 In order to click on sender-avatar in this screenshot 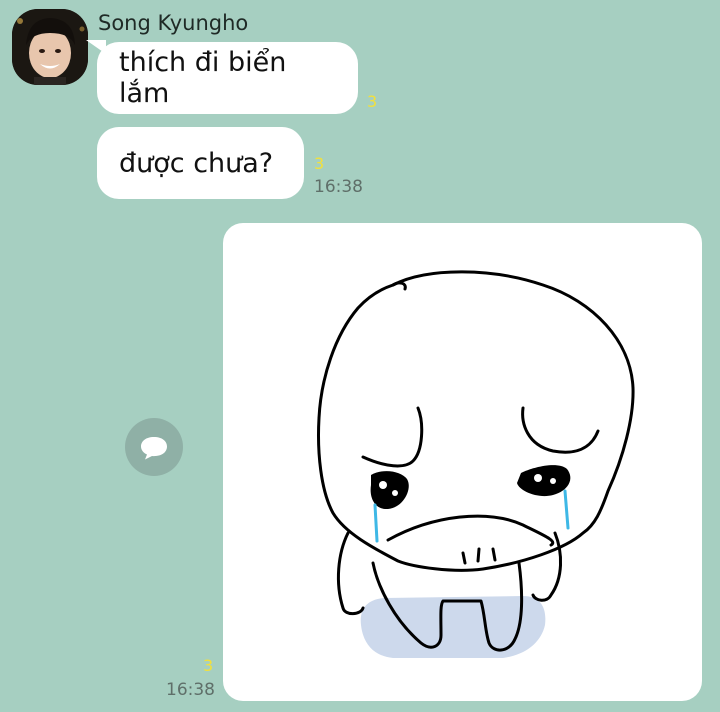, I will do `click(50, 47)`.